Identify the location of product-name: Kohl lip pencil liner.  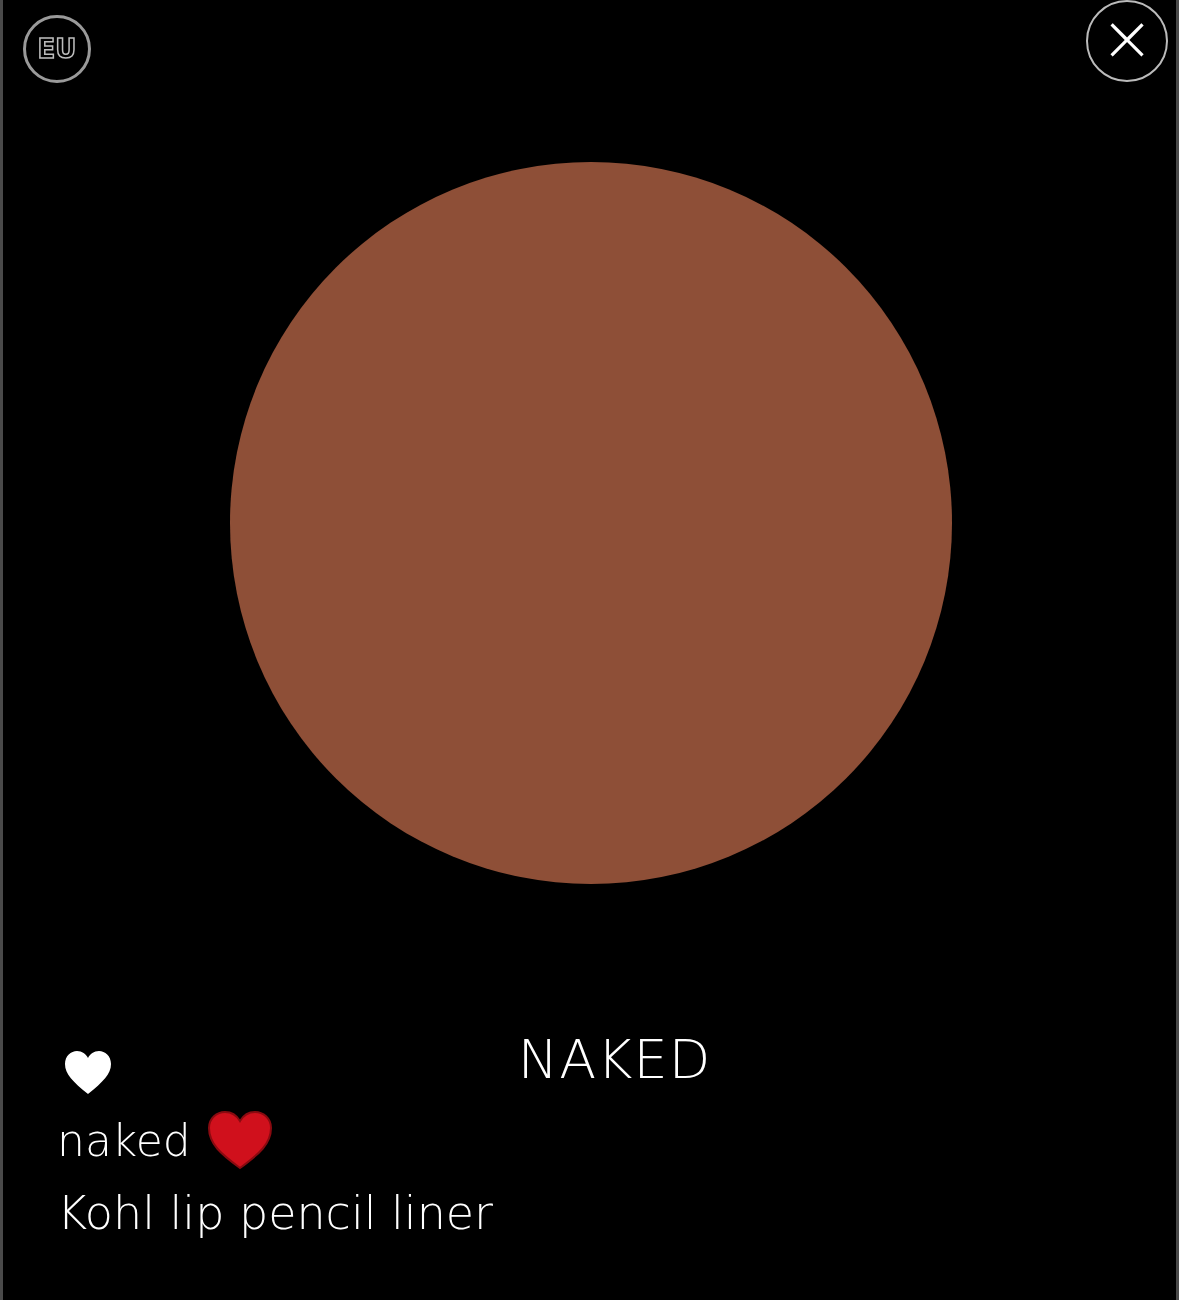
(275, 1213).